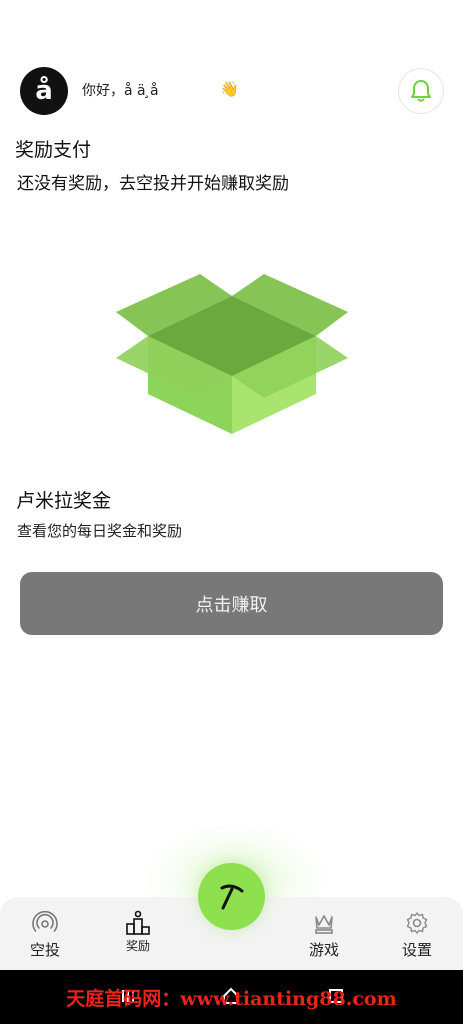 The image size is (463, 1024). What do you see at coordinates (231, 603) in the screenshot?
I see `tap-to-earn-button: 点击赚取` at bounding box center [231, 603].